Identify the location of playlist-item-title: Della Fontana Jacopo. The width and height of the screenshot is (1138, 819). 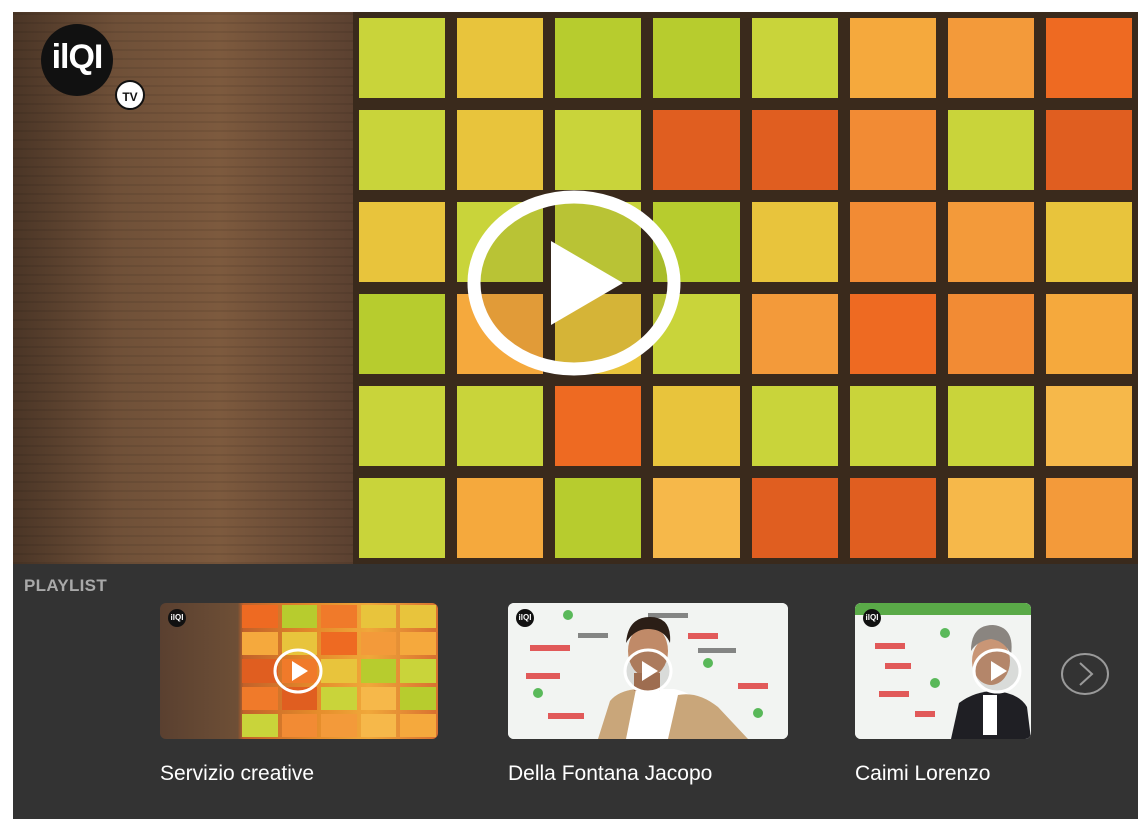
(610, 774).